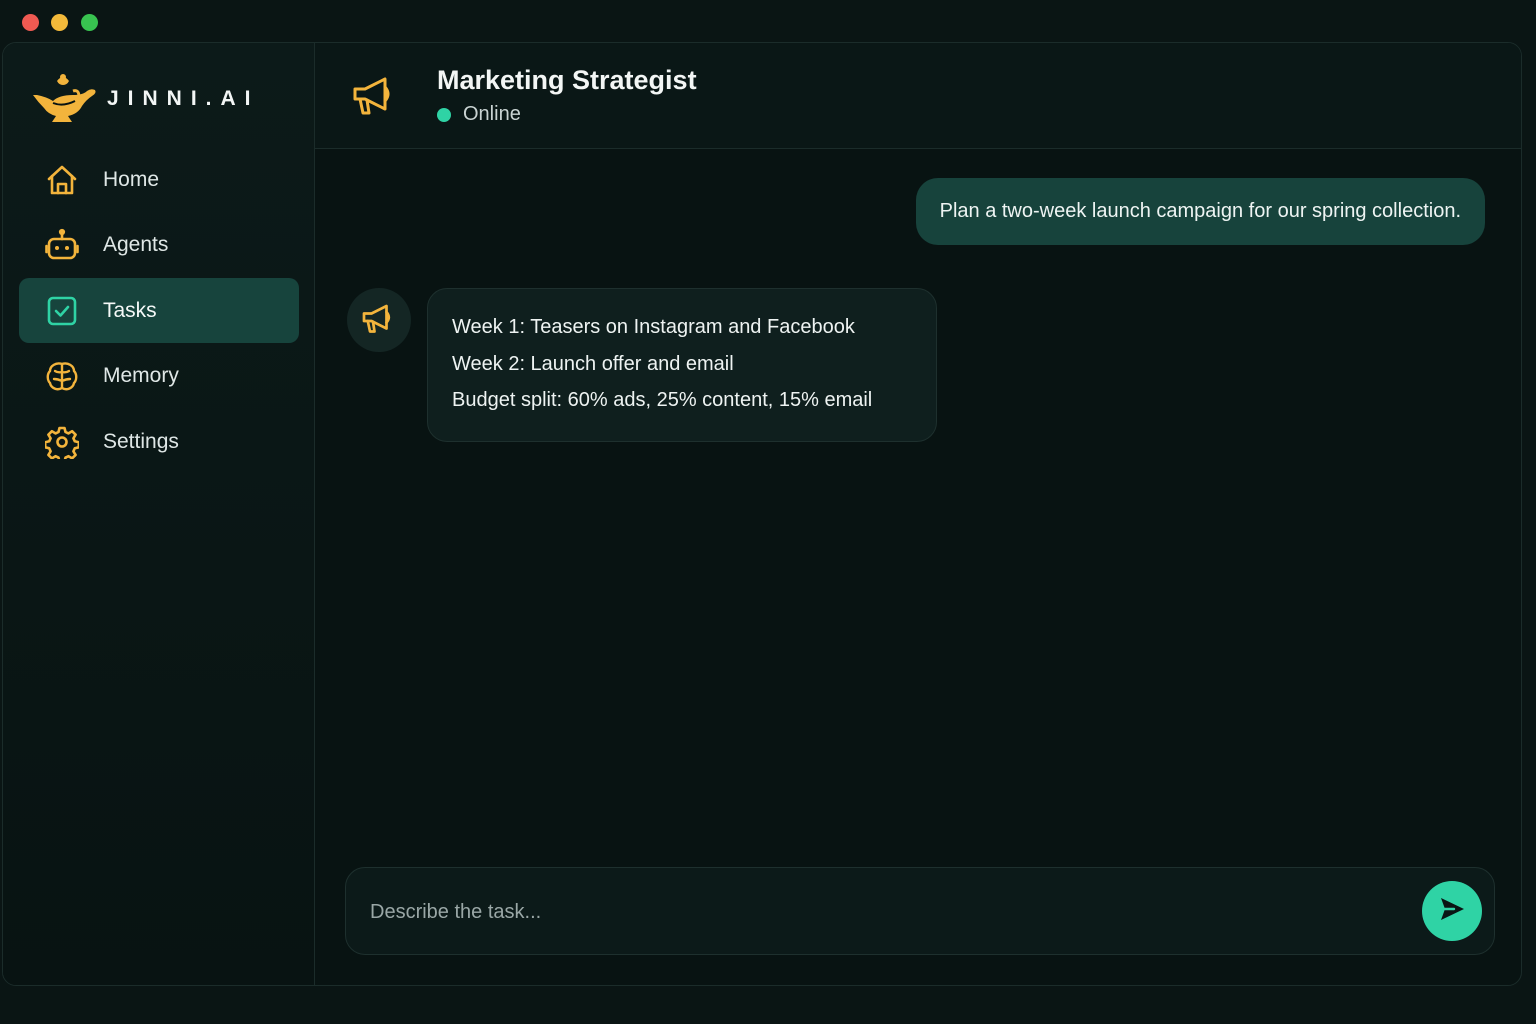  I want to click on sidebar-item-tasks: Tasks, so click(159, 310).